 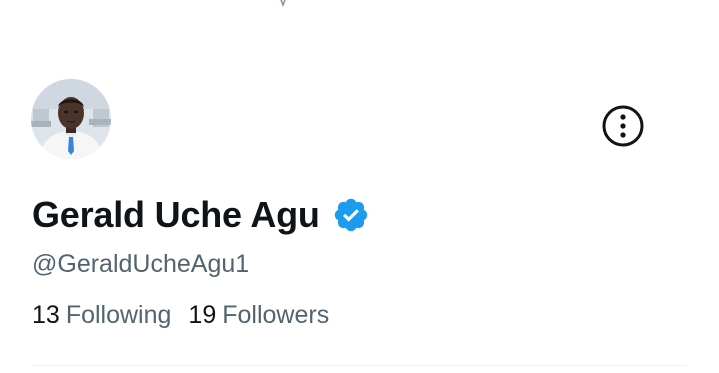 I want to click on follow-stats: 13 Following 19 Followers, so click(x=189, y=315).